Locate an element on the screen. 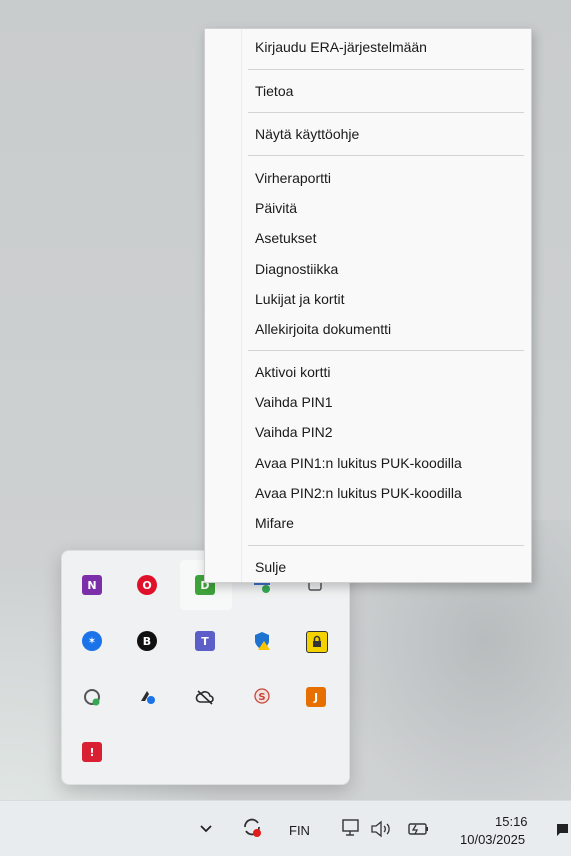 This screenshot has width=571, height=856. b-app-icon: B is located at coordinates (147, 641).